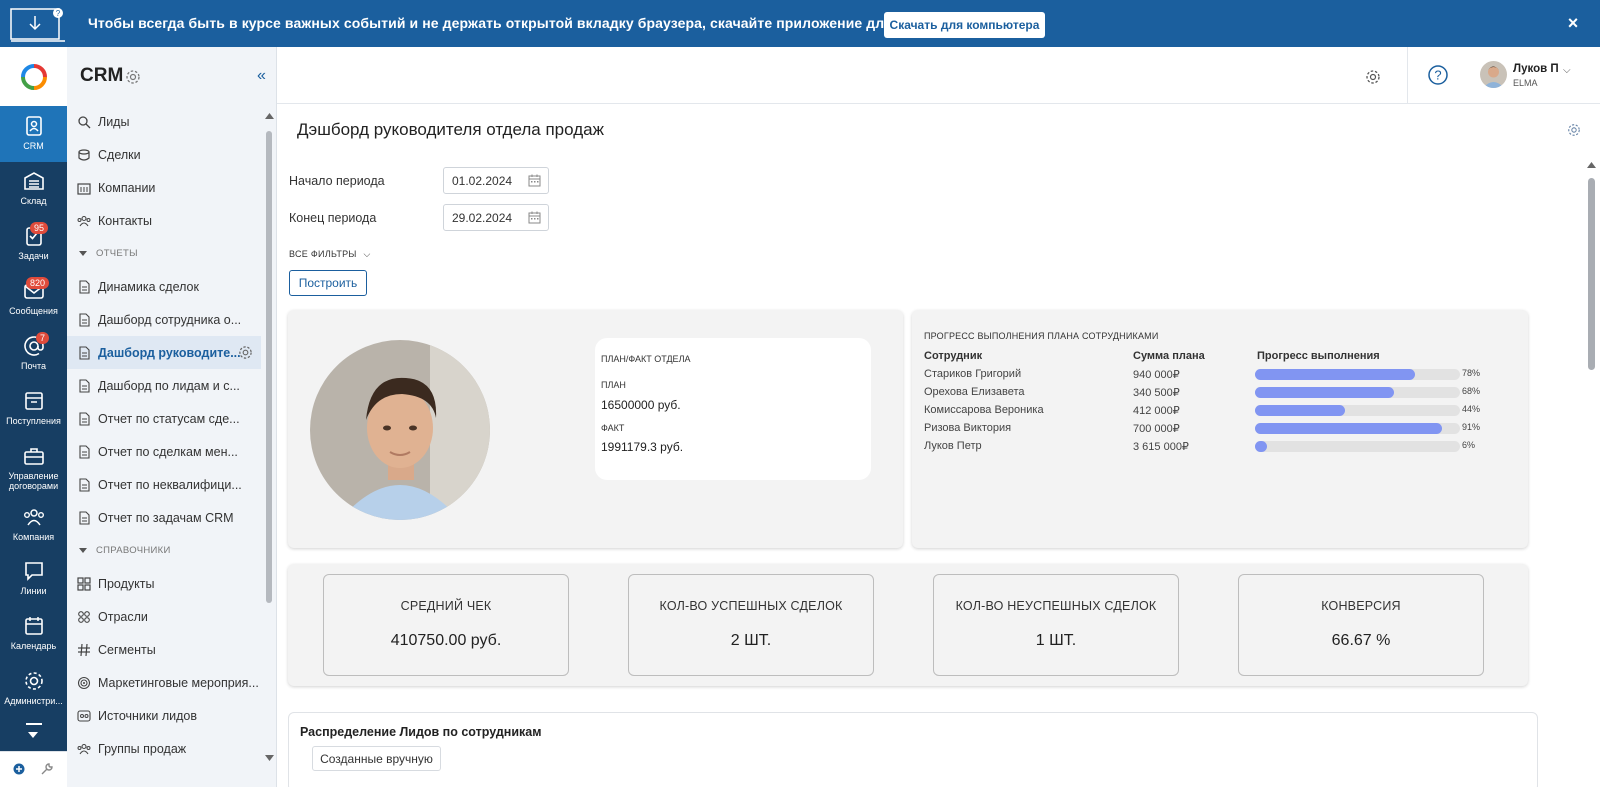  I want to click on rail-label: Линии, so click(33, 591).